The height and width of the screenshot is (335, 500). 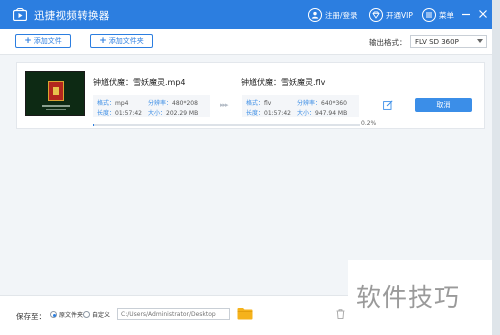 I want to click on target-duration-value: 01:57:42, so click(x=277, y=113).